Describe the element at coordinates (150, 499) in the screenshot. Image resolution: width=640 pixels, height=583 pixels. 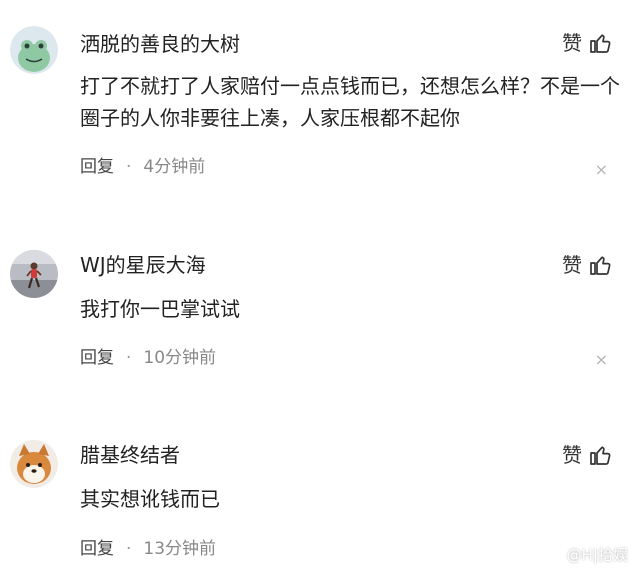
I see `comment-text: 其实想讹钱而已` at that location.